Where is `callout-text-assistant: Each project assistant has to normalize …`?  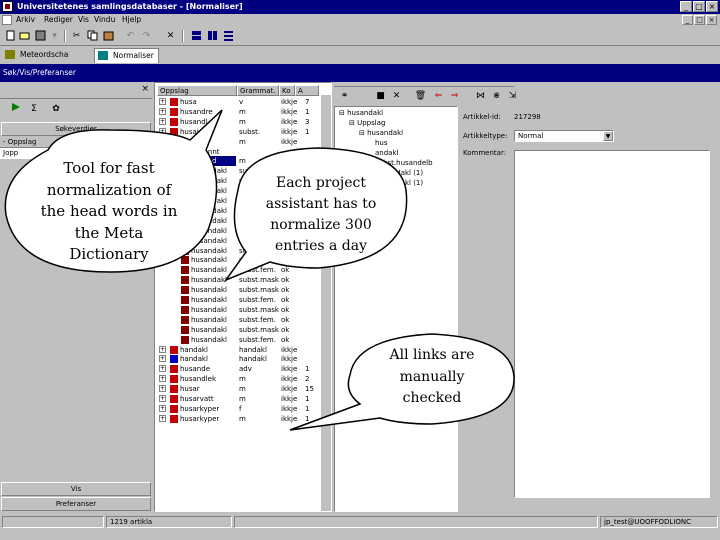 callout-text-assistant: Each project assistant has to normalize … is located at coordinates (321, 214).